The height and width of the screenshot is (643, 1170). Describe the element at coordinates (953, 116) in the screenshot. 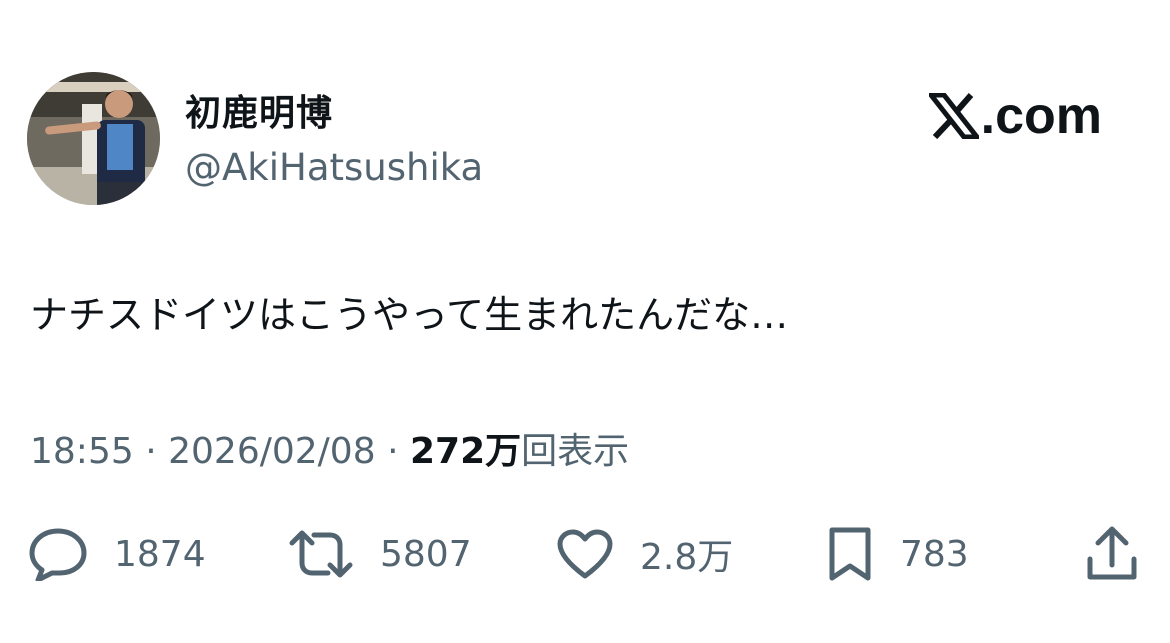

I see `x-logo-icon` at that location.